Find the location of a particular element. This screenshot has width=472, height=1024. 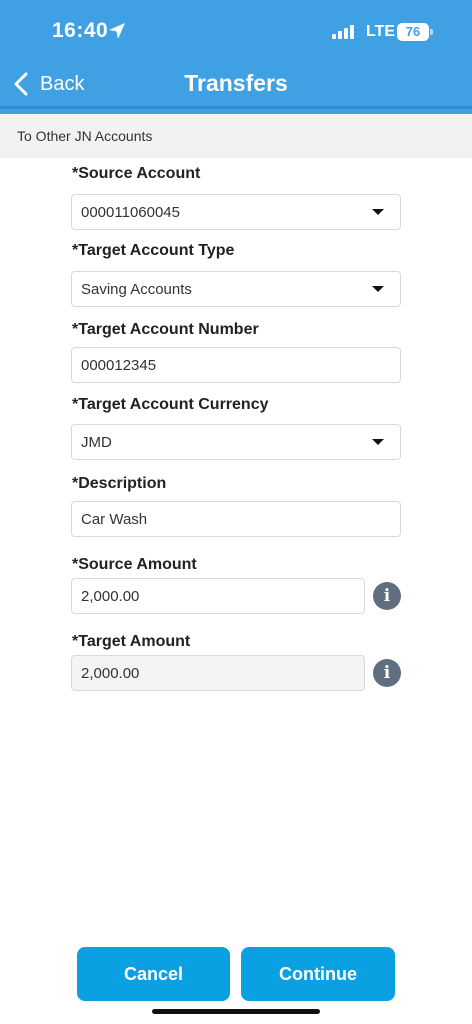

page-title: Transfers is located at coordinates (236, 83).